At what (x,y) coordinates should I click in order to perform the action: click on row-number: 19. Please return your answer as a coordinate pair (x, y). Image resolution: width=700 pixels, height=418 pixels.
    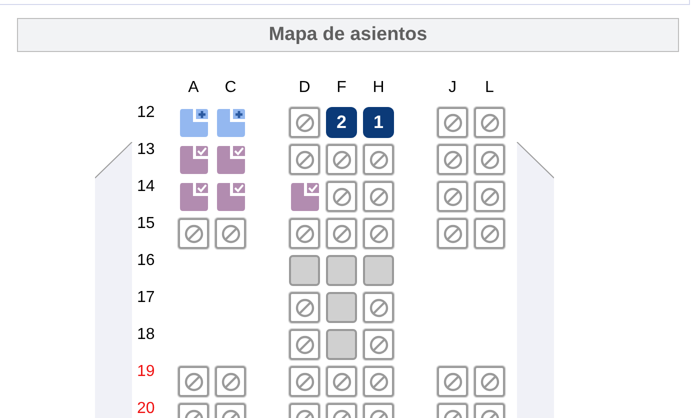
    Looking at the image, I should click on (146, 371).